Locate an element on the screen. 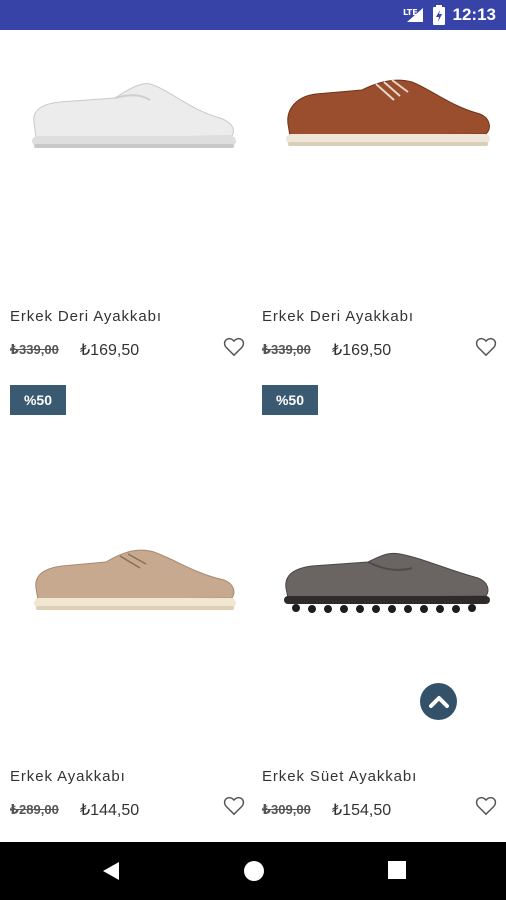 The image size is (506, 900). old-price: ₺289,00 is located at coordinates (34, 809).